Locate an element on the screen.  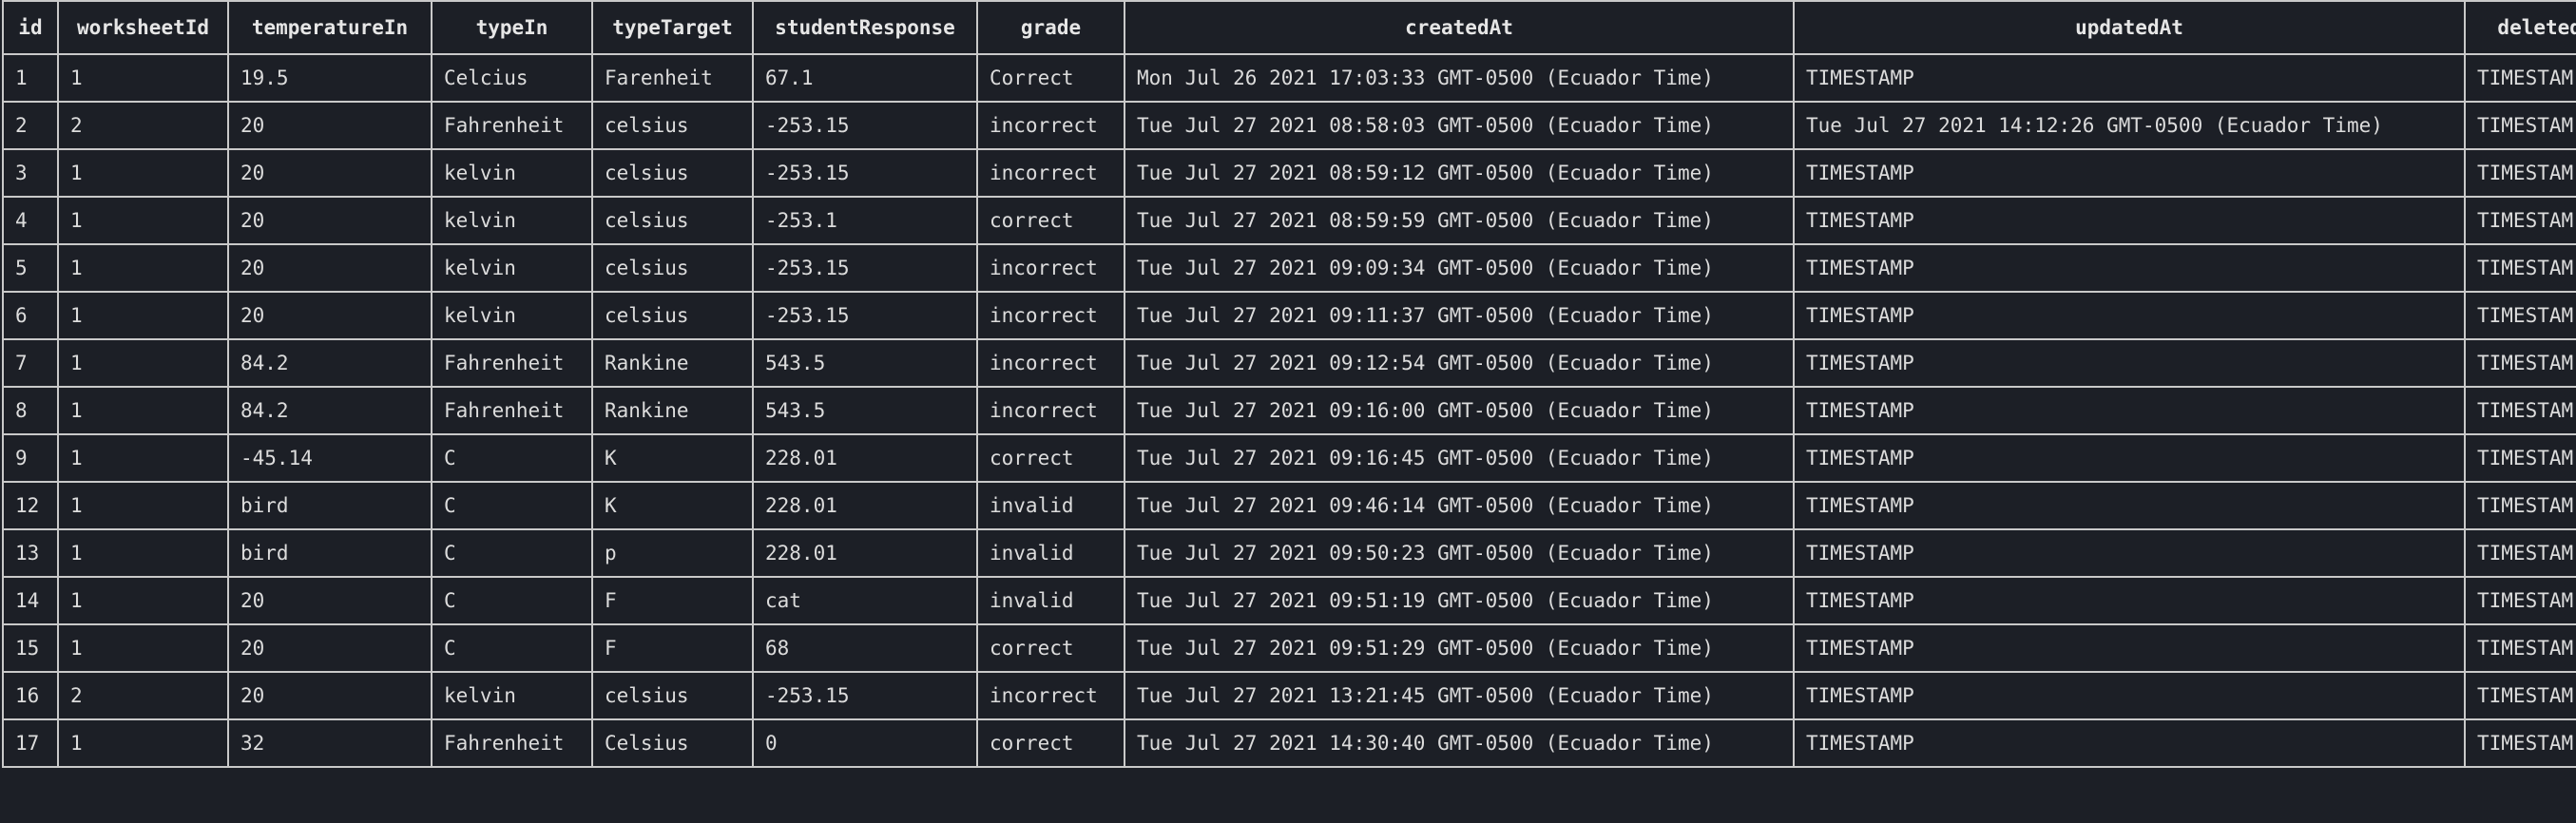
cell-id: 5 is located at coordinates (31, 268).